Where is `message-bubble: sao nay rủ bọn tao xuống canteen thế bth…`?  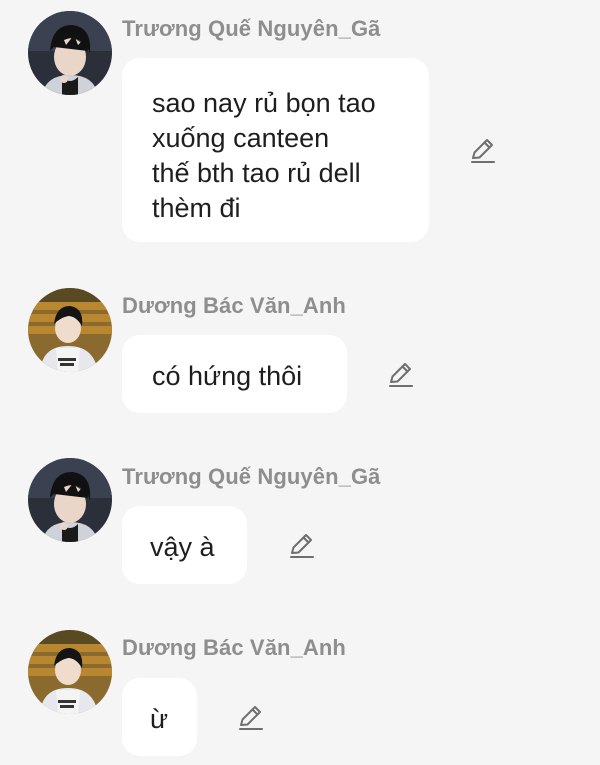 message-bubble: sao nay rủ bọn tao xuống canteen thế bth… is located at coordinates (275, 150).